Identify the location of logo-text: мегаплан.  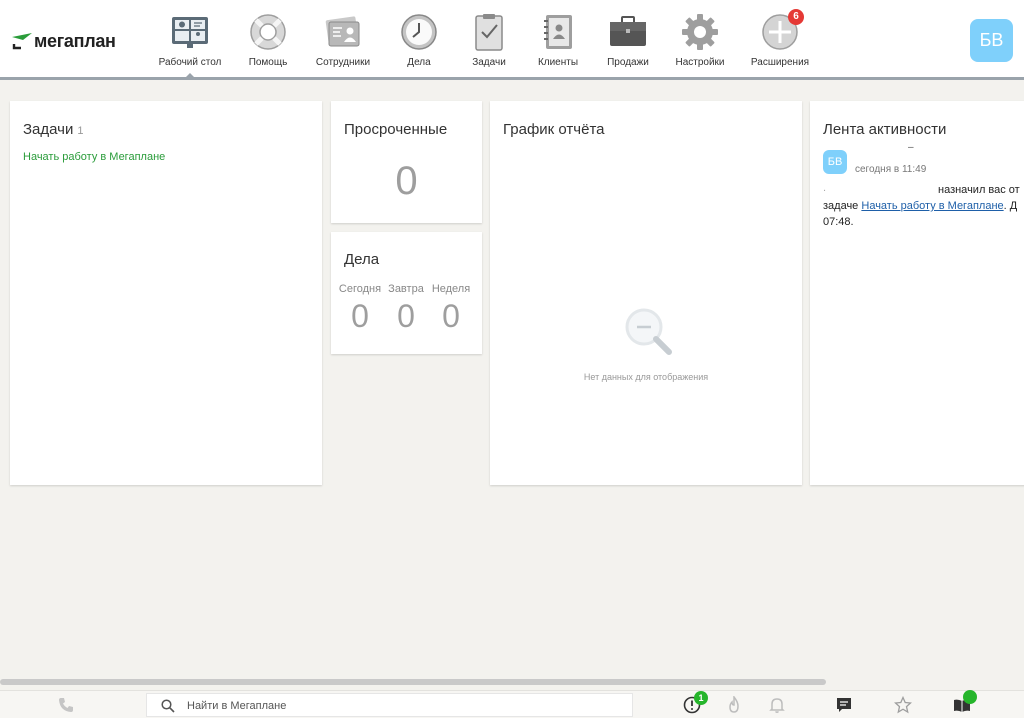
(75, 40).